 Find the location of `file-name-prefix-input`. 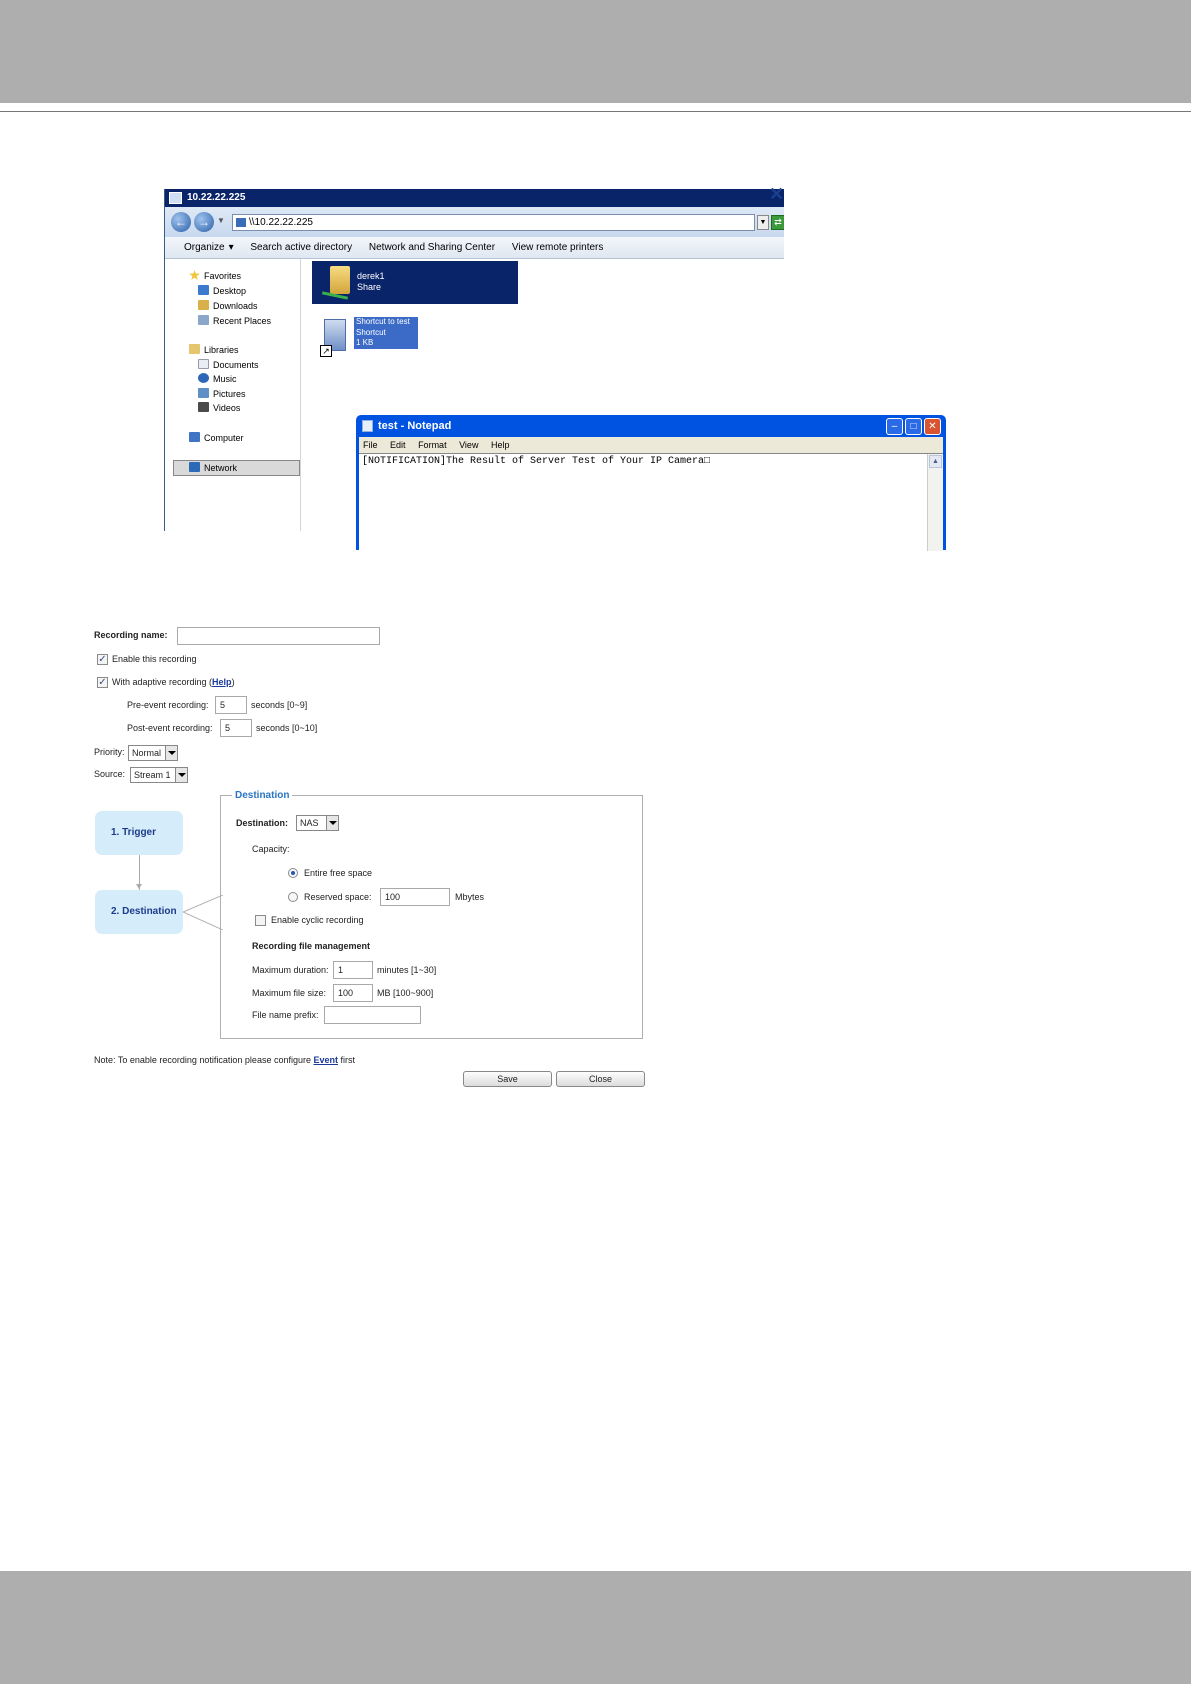

file-name-prefix-input is located at coordinates (372, 1015).